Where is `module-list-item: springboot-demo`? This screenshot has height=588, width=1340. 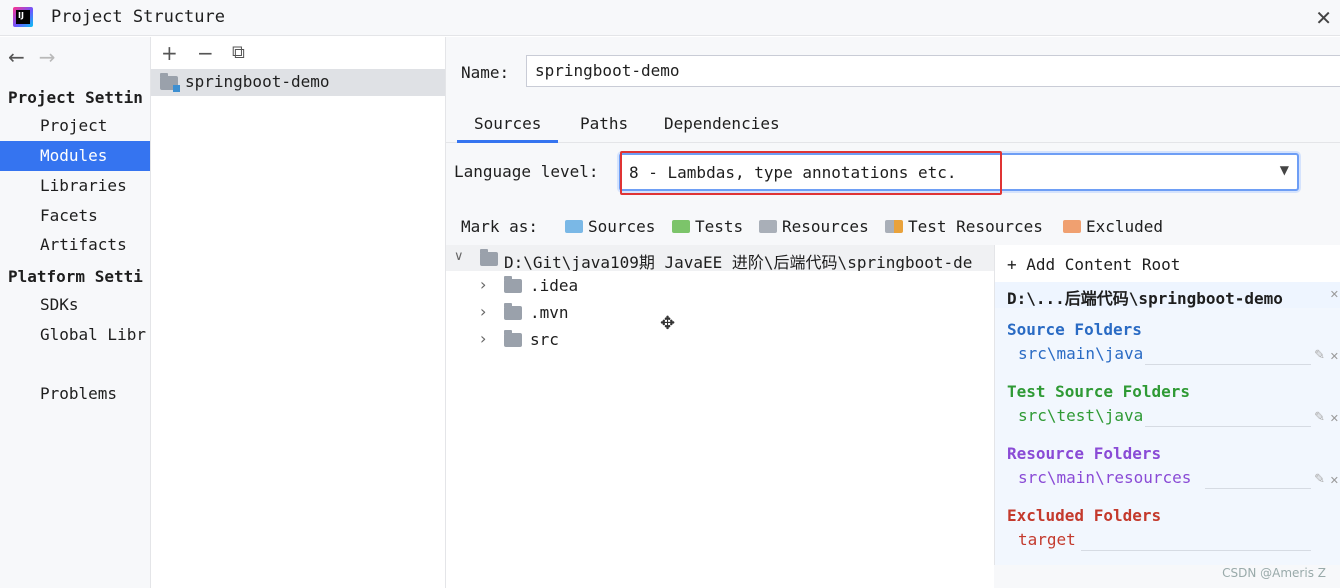
module-list-item: springboot-demo is located at coordinates (298, 82).